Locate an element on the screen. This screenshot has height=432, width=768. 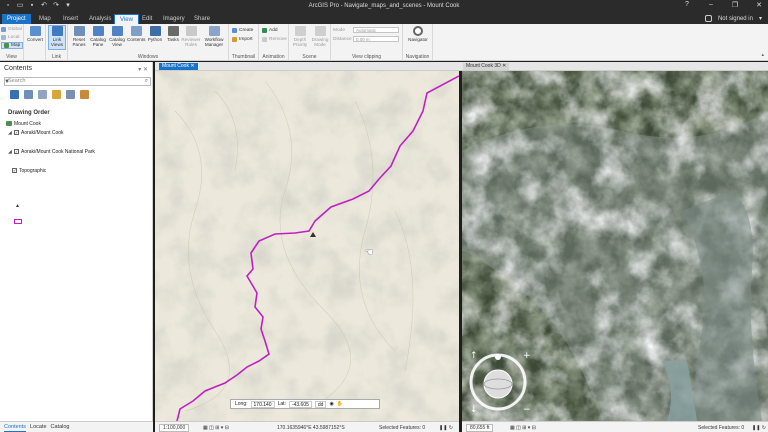
contents-icon is located at coordinates (136, 31).